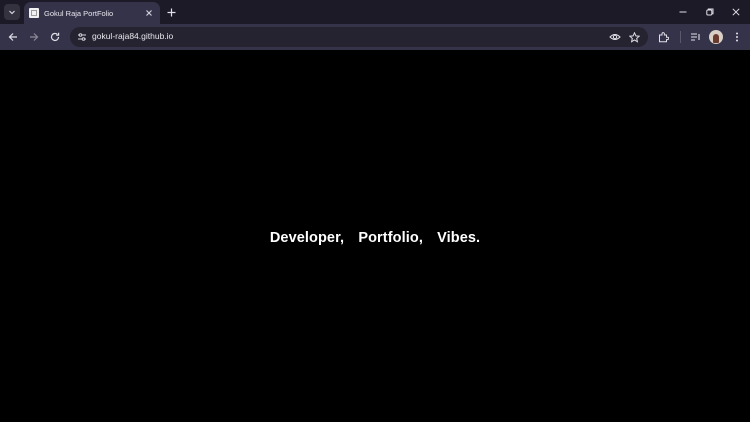 The width and height of the screenshot is (750, 422). I want to click on minimize-button, so click(683, 12).